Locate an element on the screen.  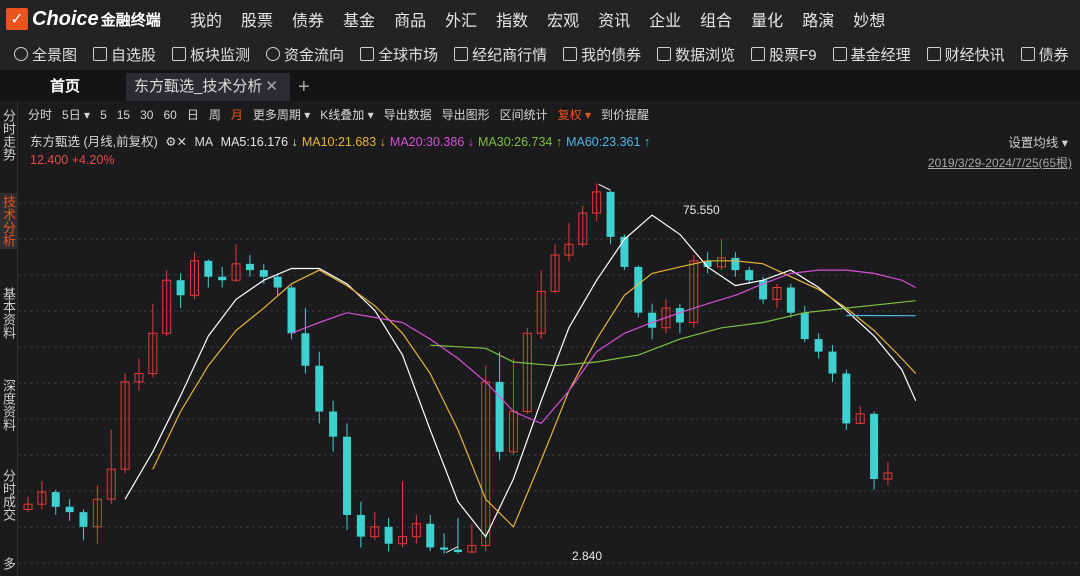
toolbar-item-label: 财经快讯 is located at coordinates (974, 55).